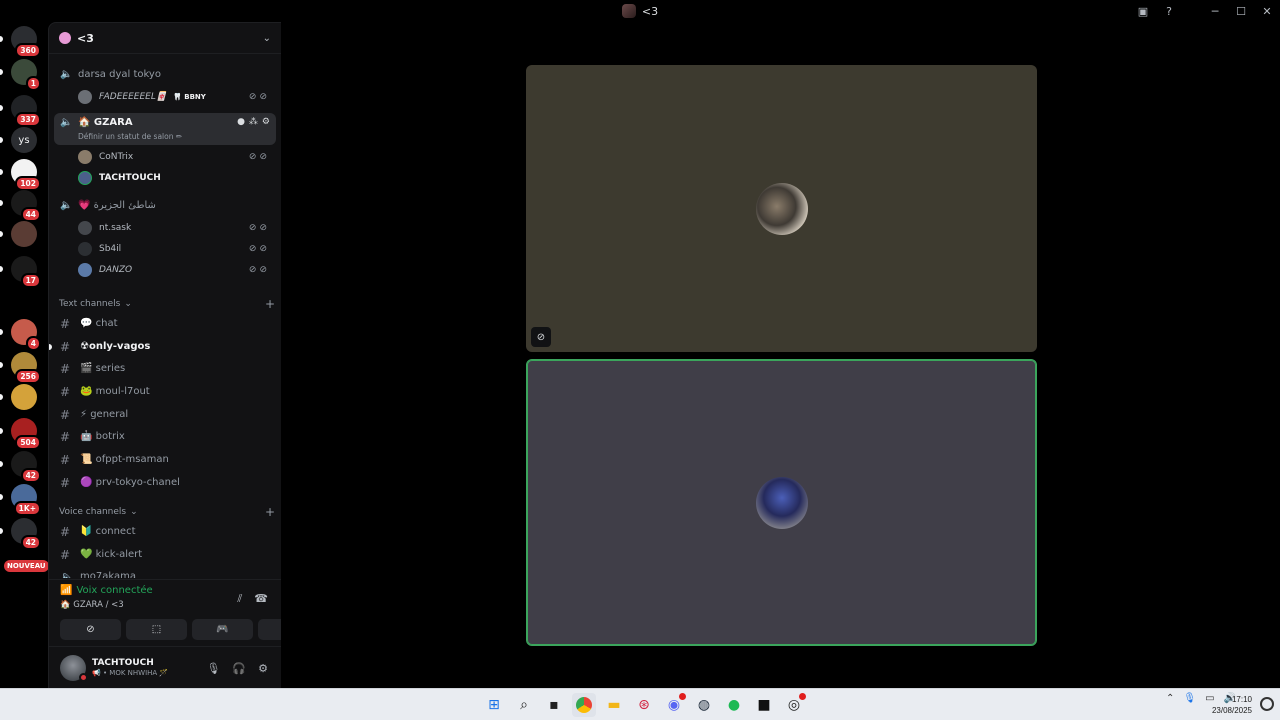 The image size is (1280, 720). Describe the element at coordinates (165, 554) in the screenshot. I see `text-channel: # 💚 kick-alert` at that location.